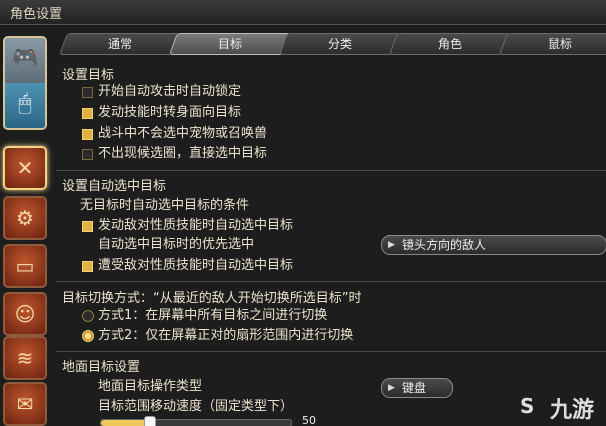 This screenshot has width=606, height=426. Describe the element at coordinates (444, 245) in the screenshot. I see `dropdown-value: 镜头方向的敌人` at that location.